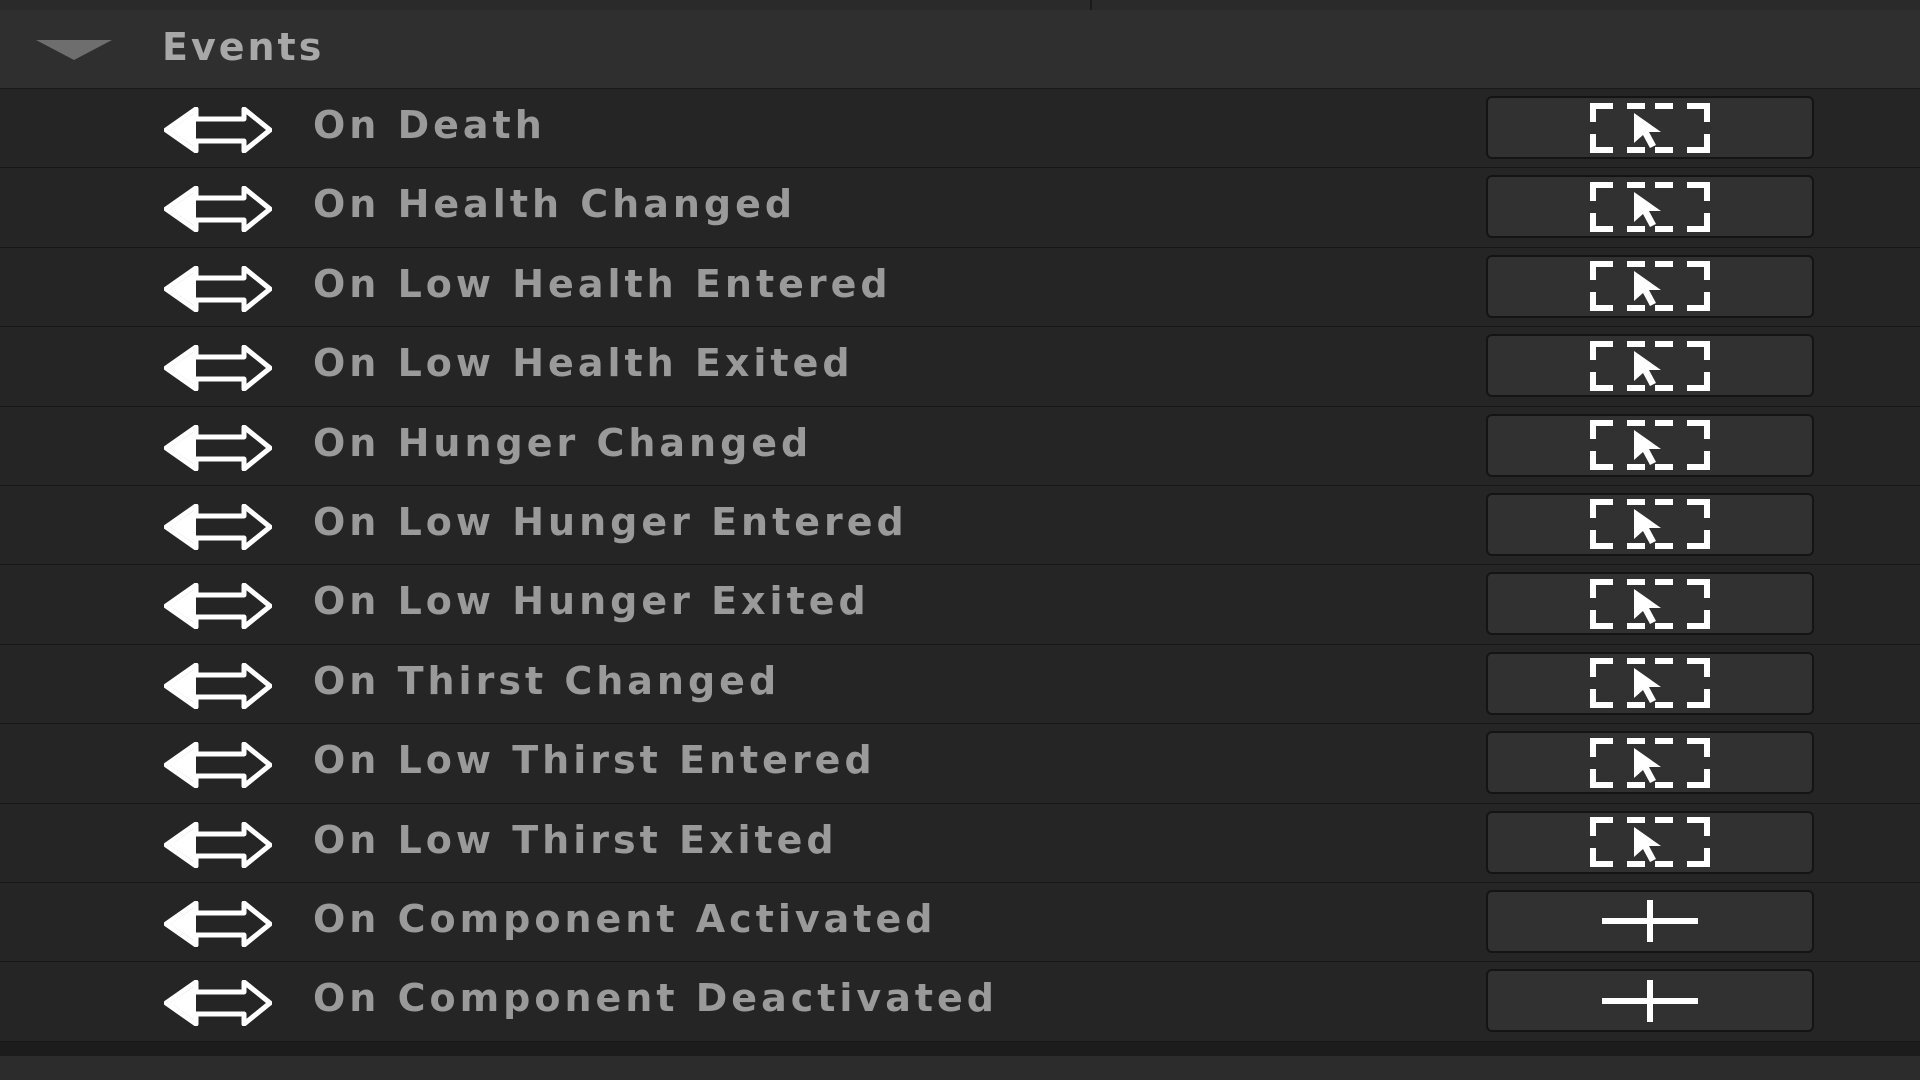  Describe the element at coordinates (960, 843) in the screenshot. I see `event-row: On Low Thirst Exited` at that location.